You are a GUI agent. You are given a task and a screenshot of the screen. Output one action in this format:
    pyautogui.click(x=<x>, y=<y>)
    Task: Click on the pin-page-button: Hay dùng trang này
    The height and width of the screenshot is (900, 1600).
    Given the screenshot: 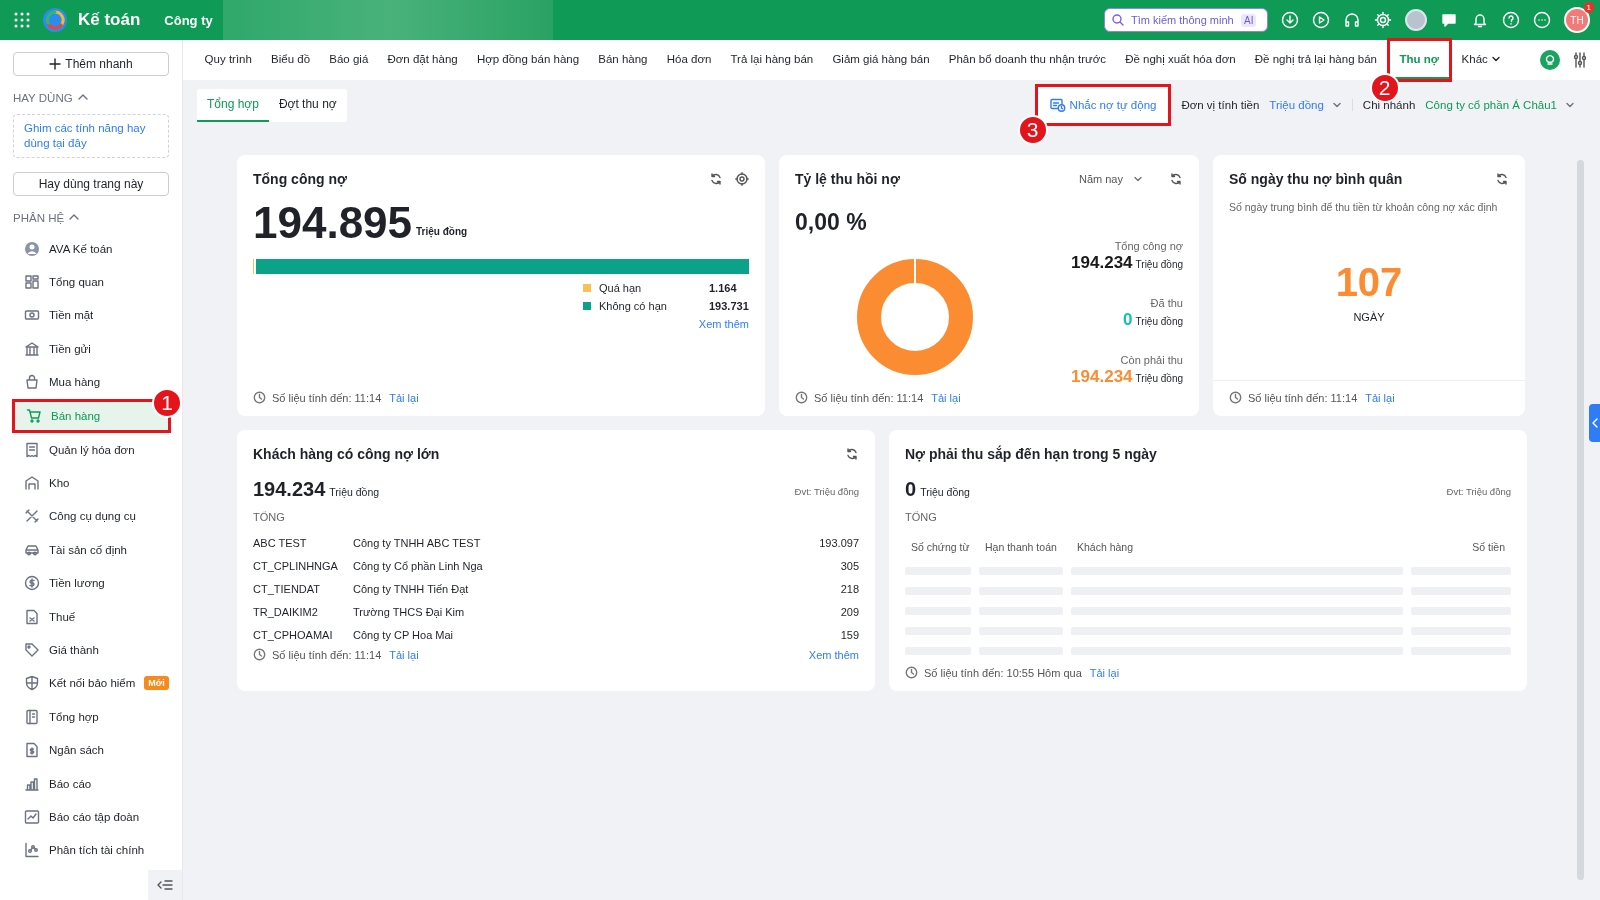 What is the action you would take?
    pyautogui.click(x=91, y=184)
    